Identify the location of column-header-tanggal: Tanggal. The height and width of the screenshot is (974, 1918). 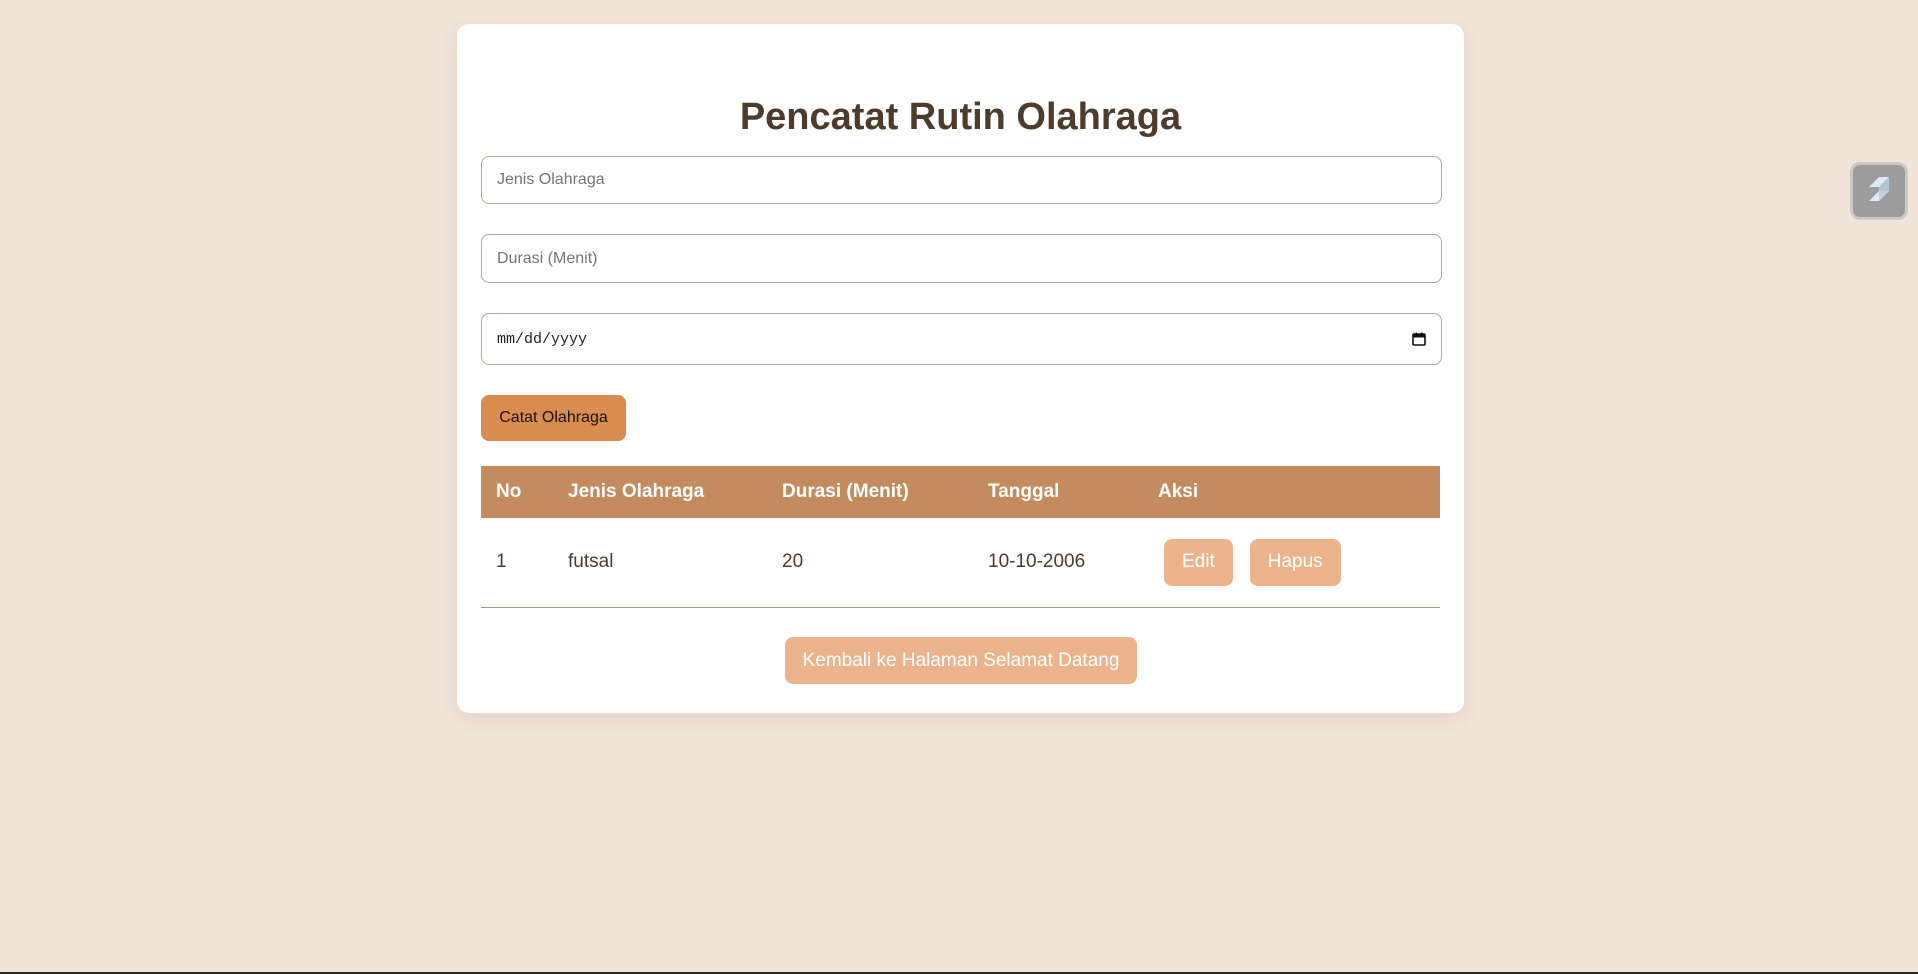
(1058, 492).